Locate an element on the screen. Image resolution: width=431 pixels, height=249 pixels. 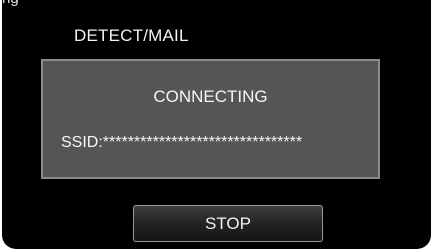
ssid-row: SSID:******************************** is located at coordinates (181, 143).